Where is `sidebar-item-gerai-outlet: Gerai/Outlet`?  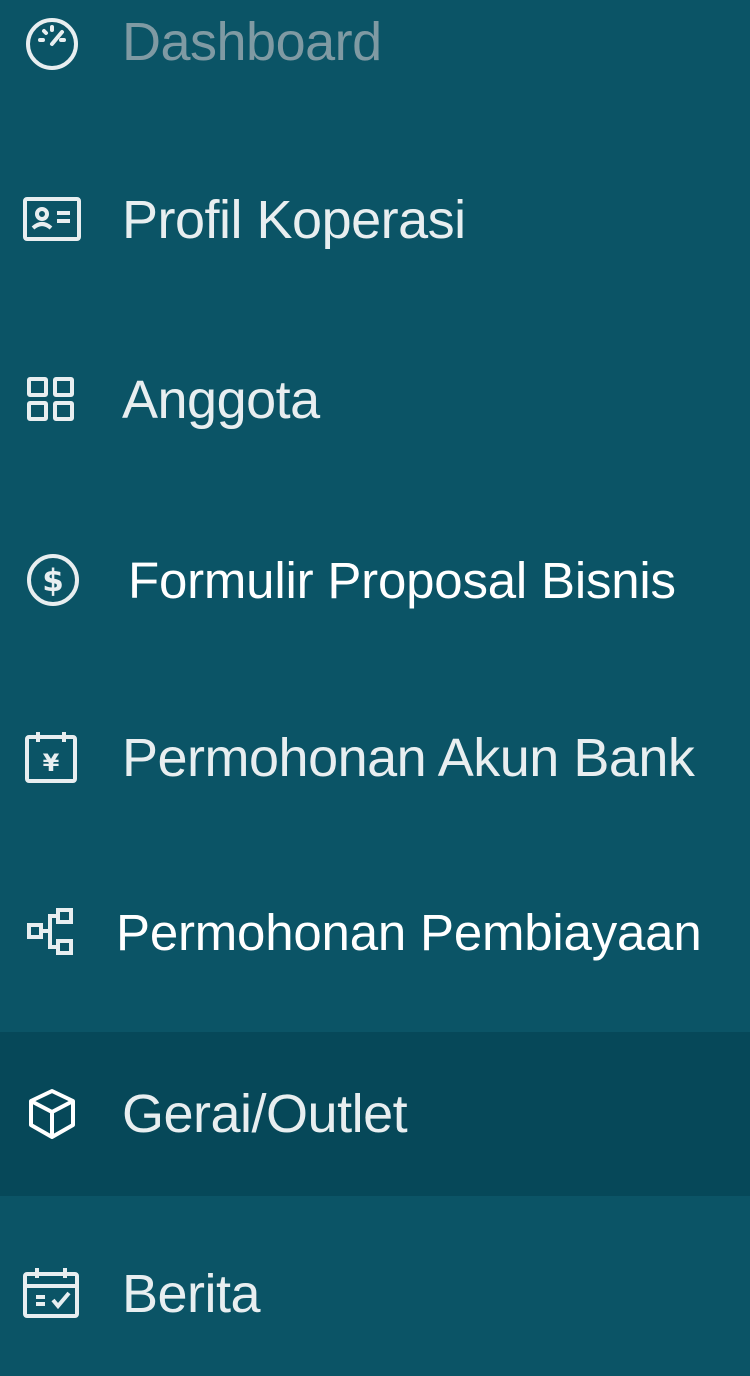 sidebar-item-gerai-outlet: Gerai/Outlet is located at coordinates (375, 1114).